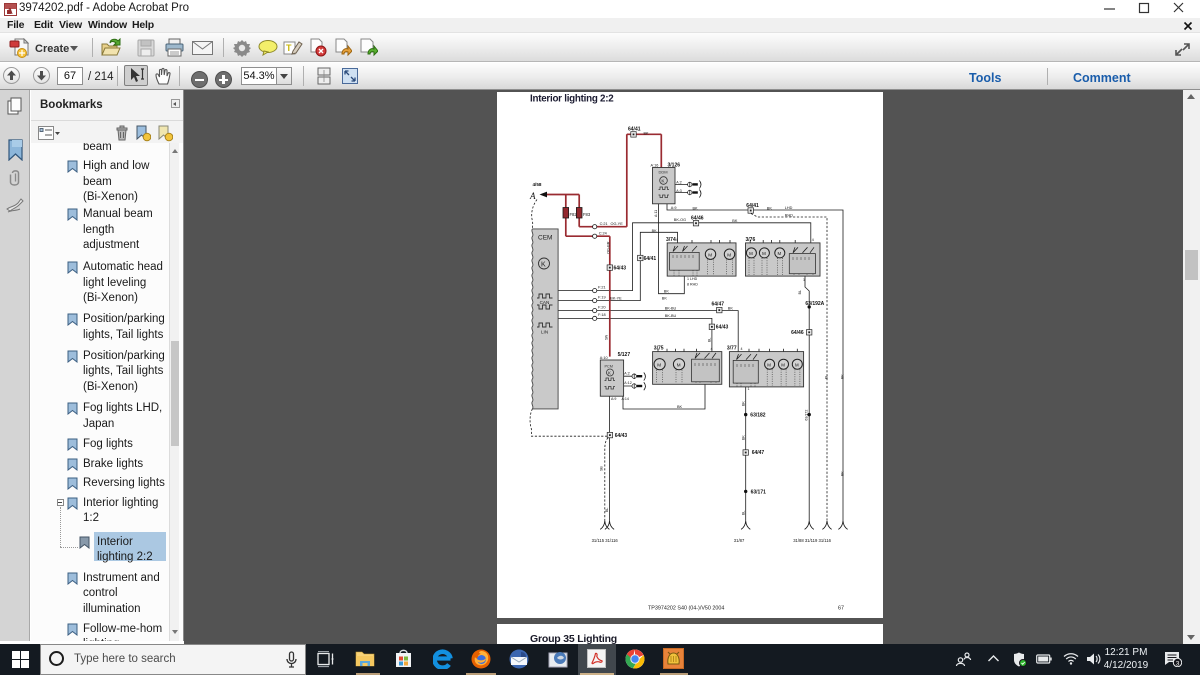  What do you see at coordinates (739, 540) in the screenshot?
I see `svg-text: 31/87` at bounding box center [739, 540].